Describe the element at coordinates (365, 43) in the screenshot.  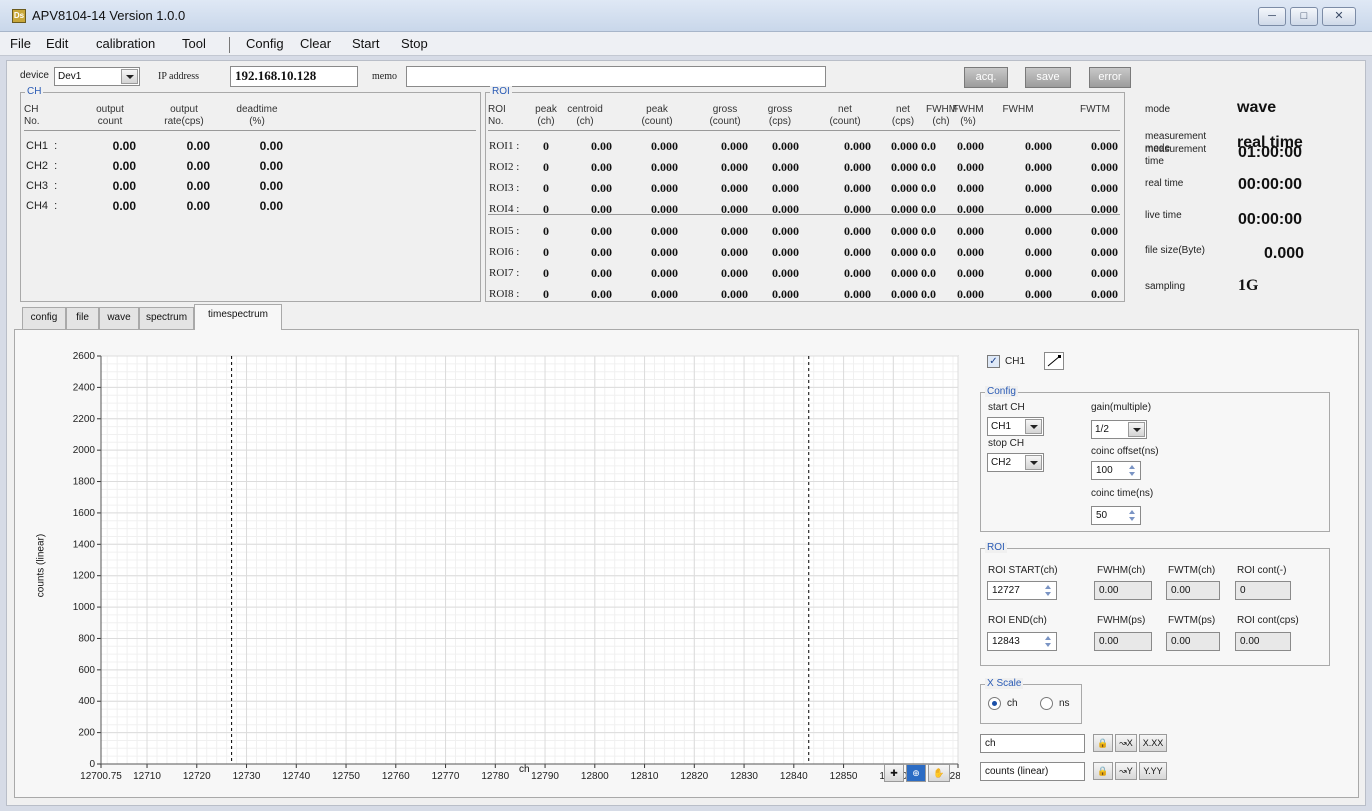
I see `menu-start: Start` at that location.